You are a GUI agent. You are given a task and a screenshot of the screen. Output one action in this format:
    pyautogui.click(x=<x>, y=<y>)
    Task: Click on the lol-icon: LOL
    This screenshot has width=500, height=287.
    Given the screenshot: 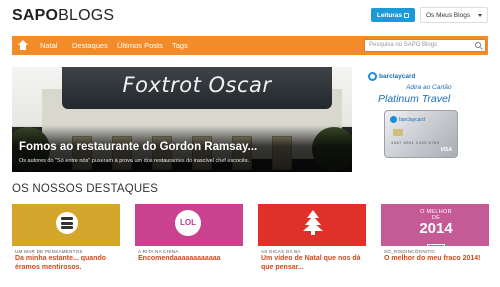 What is the action you would take?
    pyautogui.click(x=188, y=223)
    